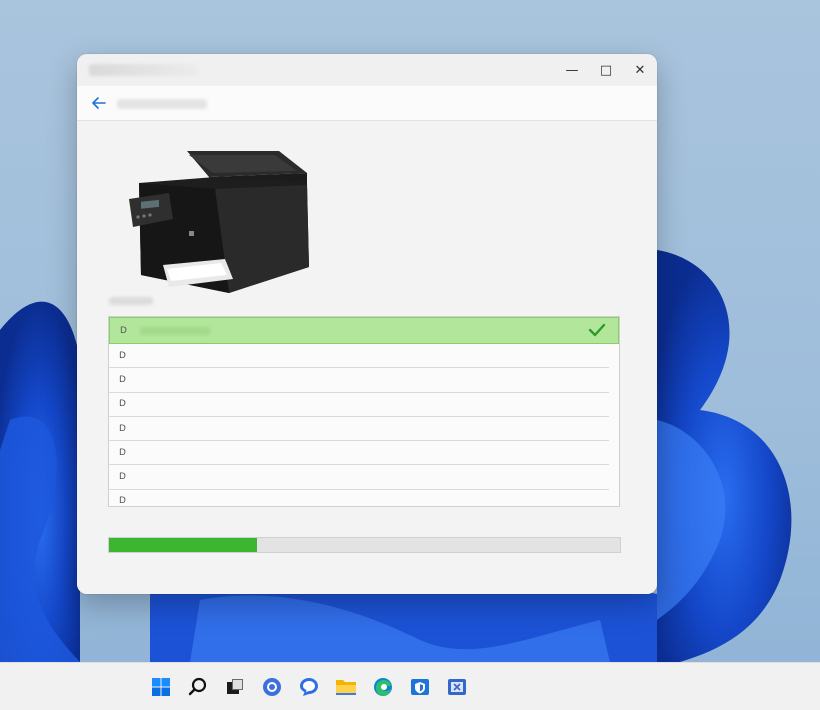 This screenshot has width=820, height=710. I want to click on section-label, so click(131, 301).